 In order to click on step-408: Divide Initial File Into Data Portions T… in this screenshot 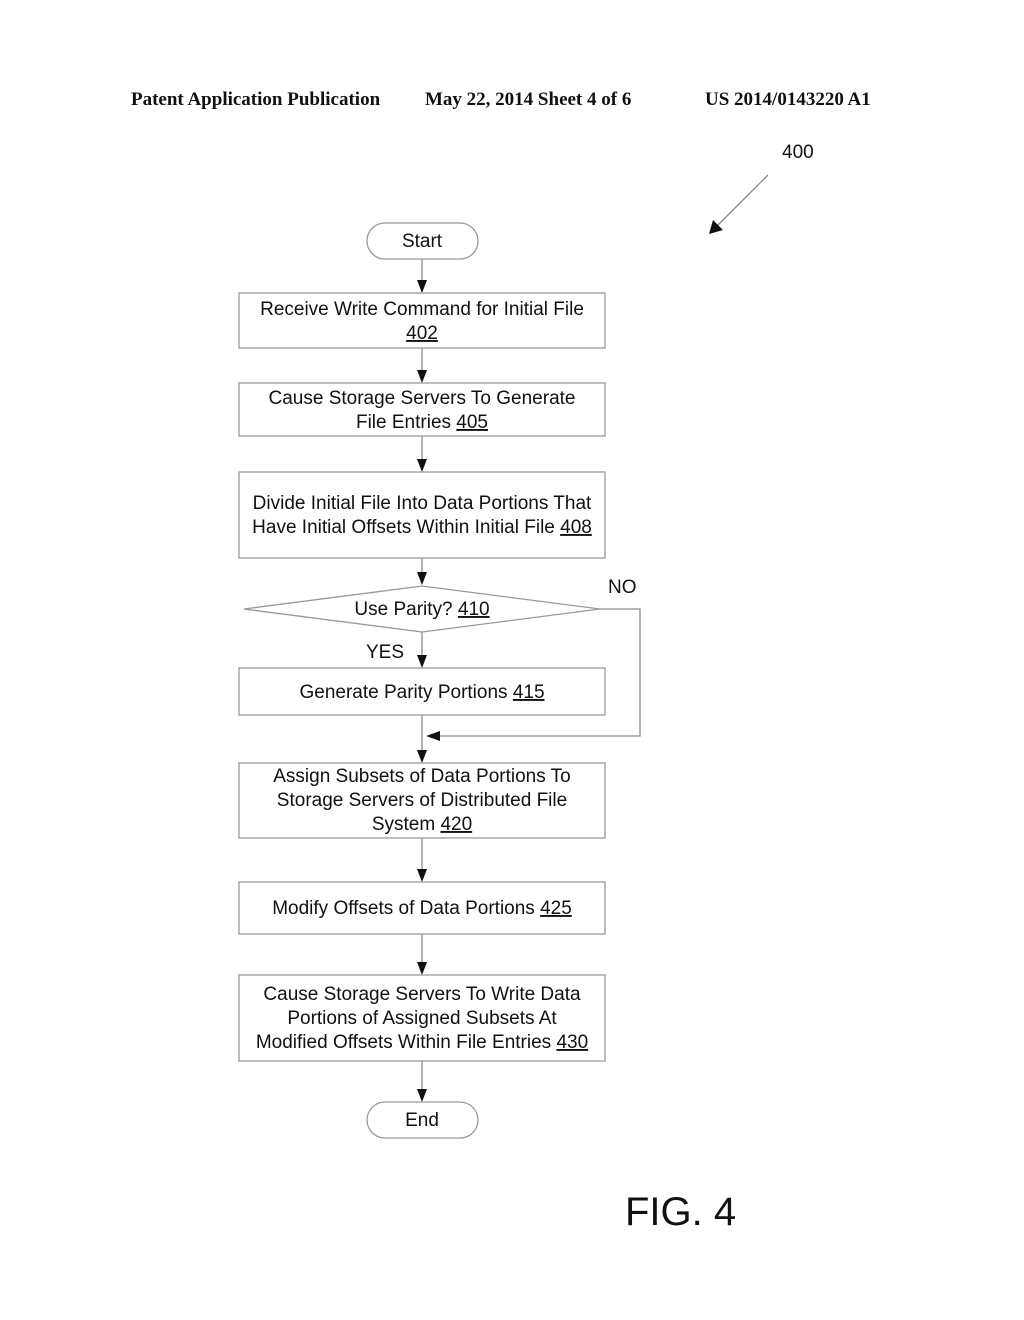, I will do `click(422, 515)`.